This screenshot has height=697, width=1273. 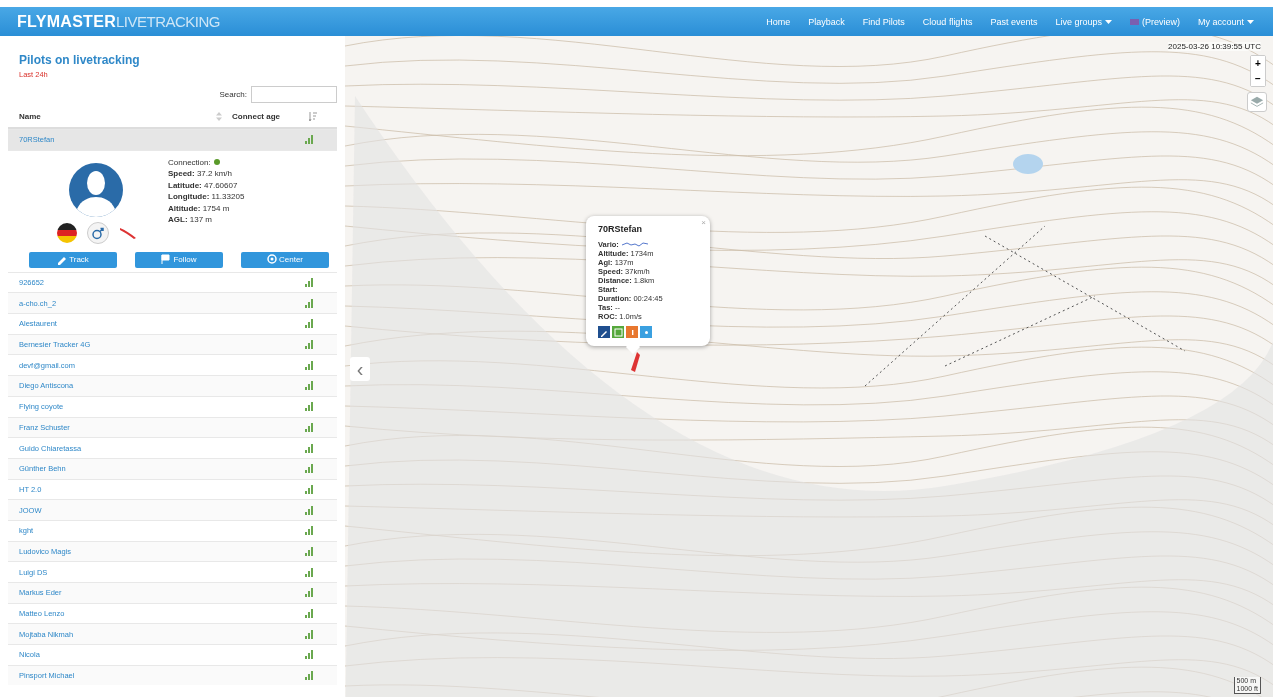 What do you see at coordinates (634, 244) in the screenshot?
I see `vario-sparkline` at bounding box center [634, 244].